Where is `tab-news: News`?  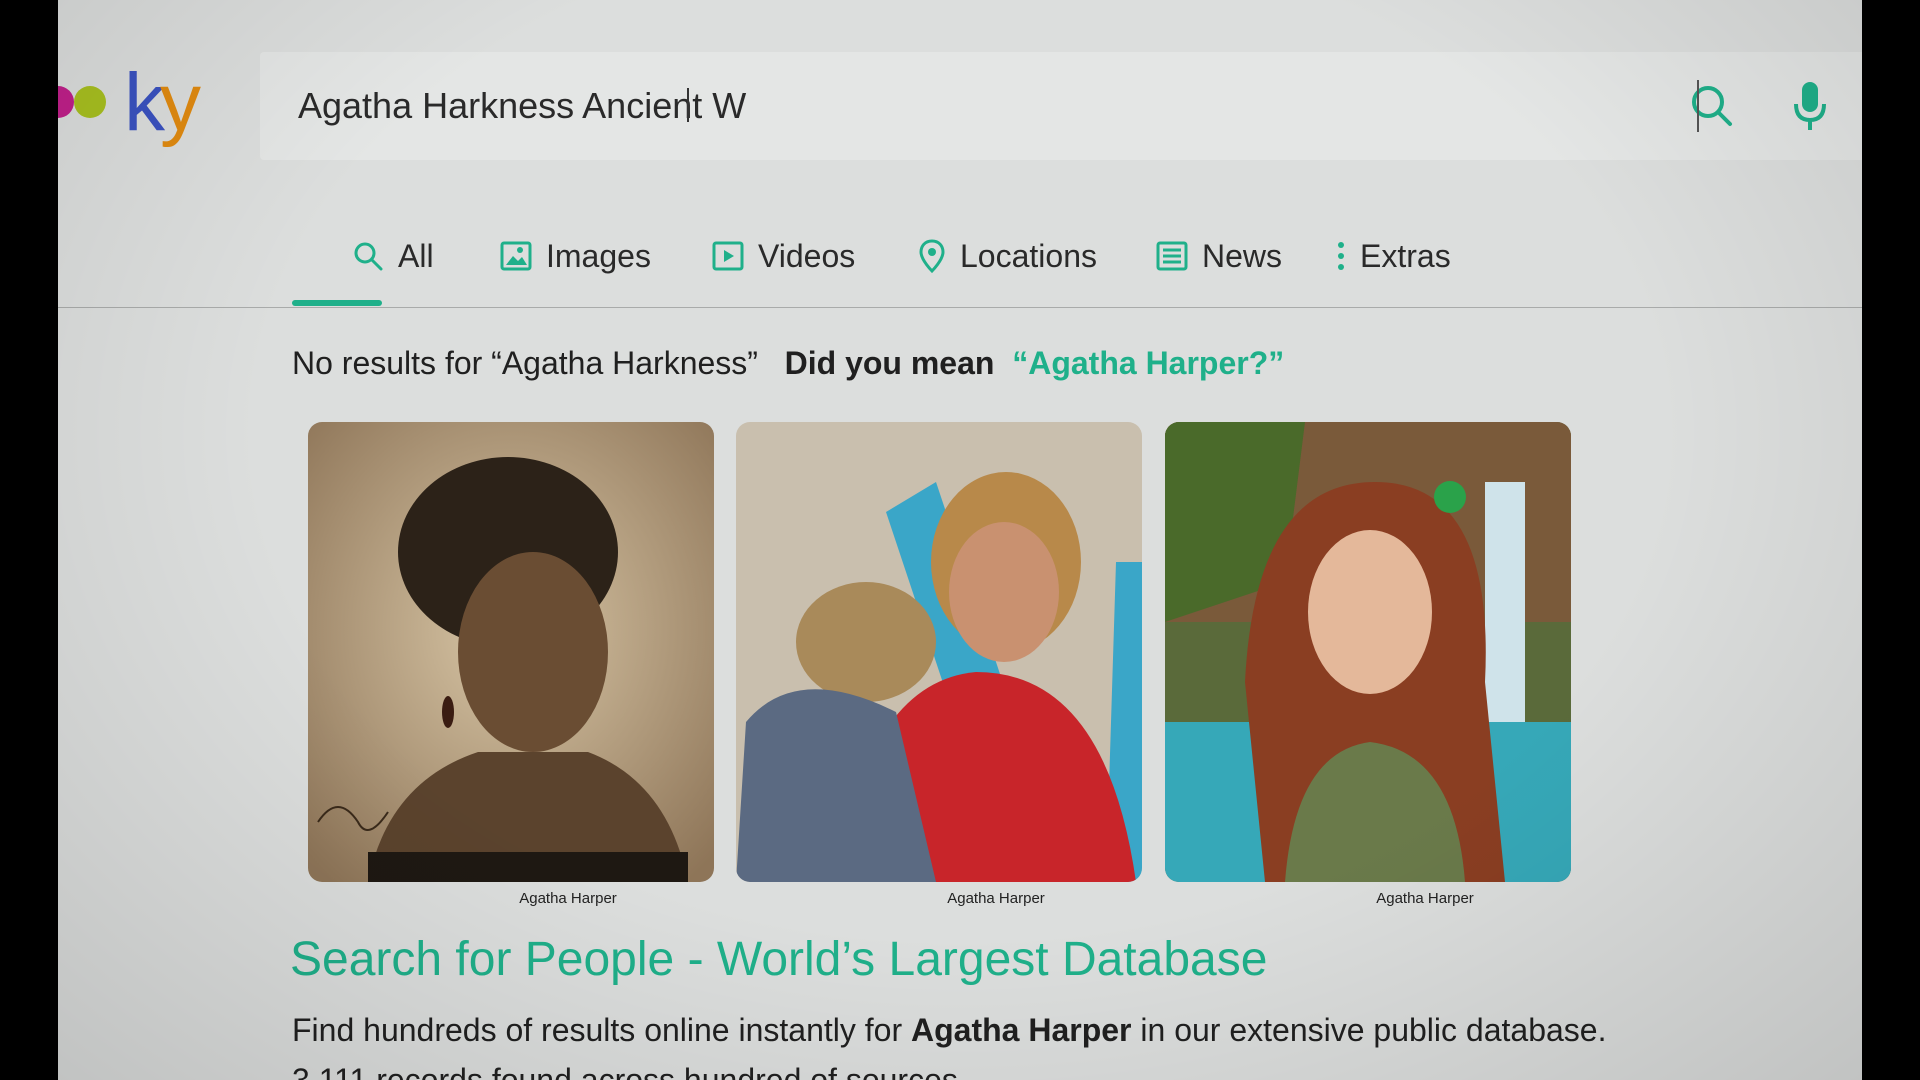
tab-news: News is located at coordinates (1219, 256).